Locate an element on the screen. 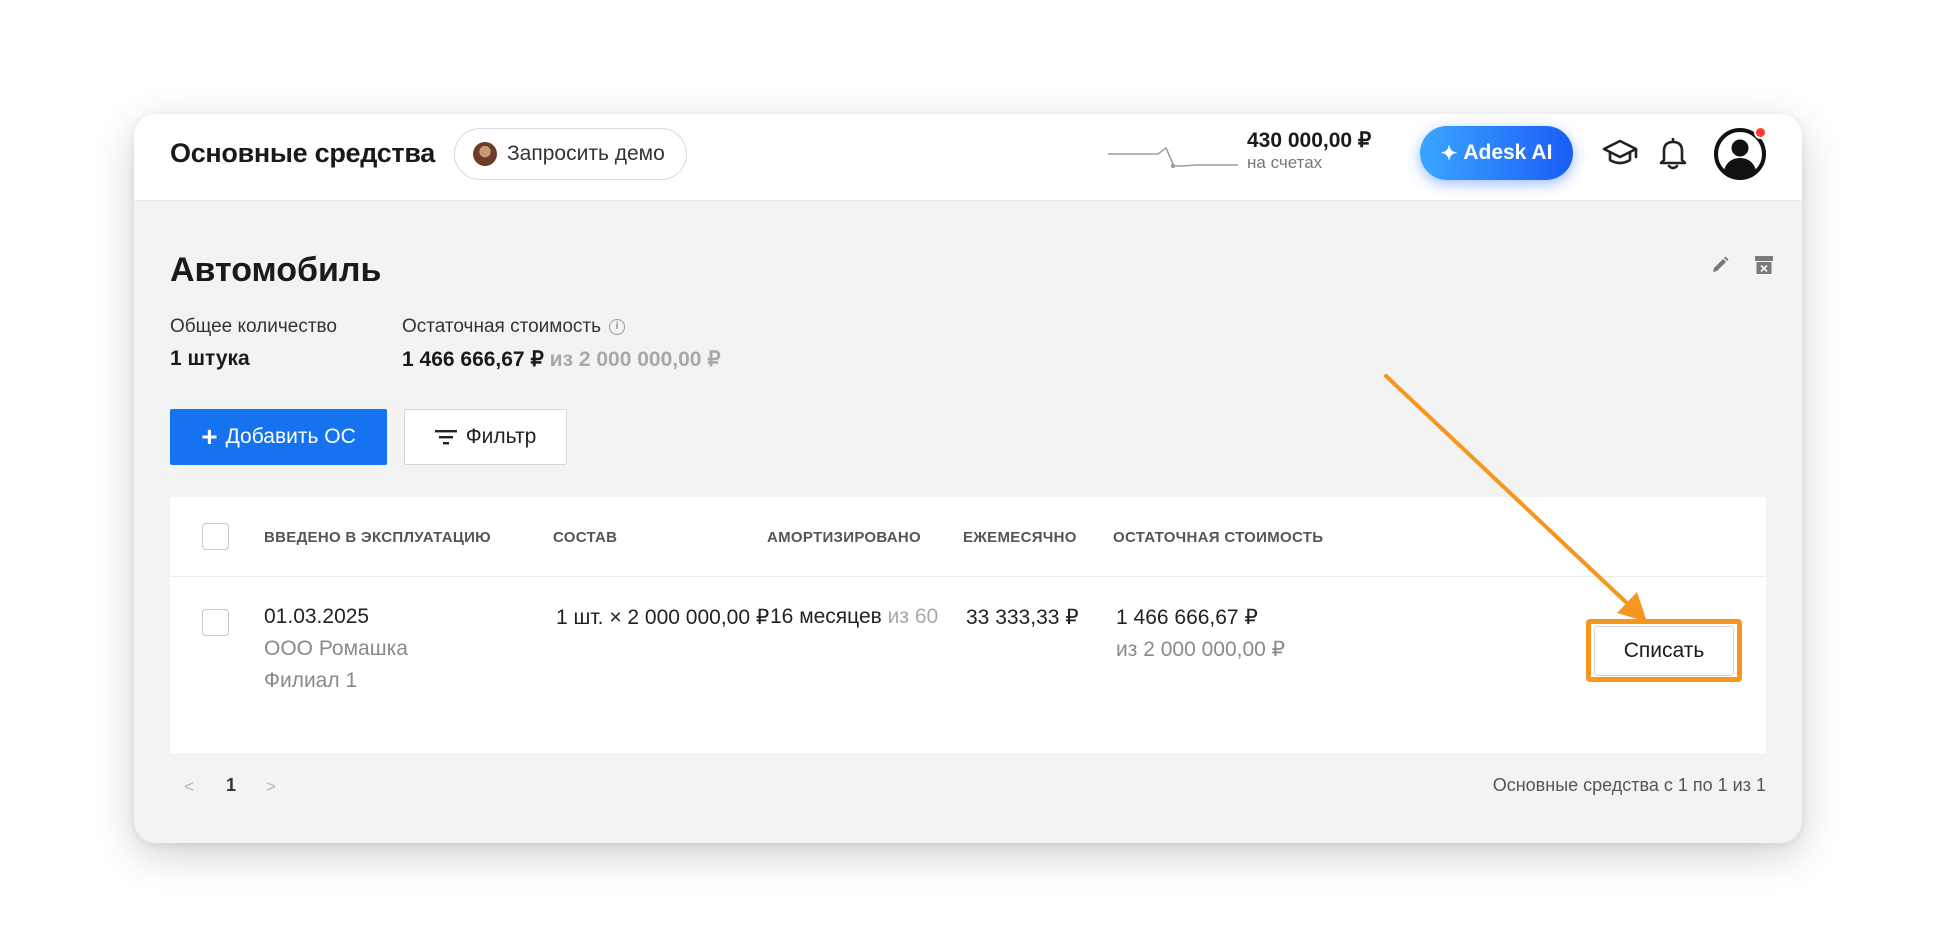 The height and width of the screenshot is (951, 1940). amortized-value: 16 месяцев из 60 is located at coordinates (854, 617).